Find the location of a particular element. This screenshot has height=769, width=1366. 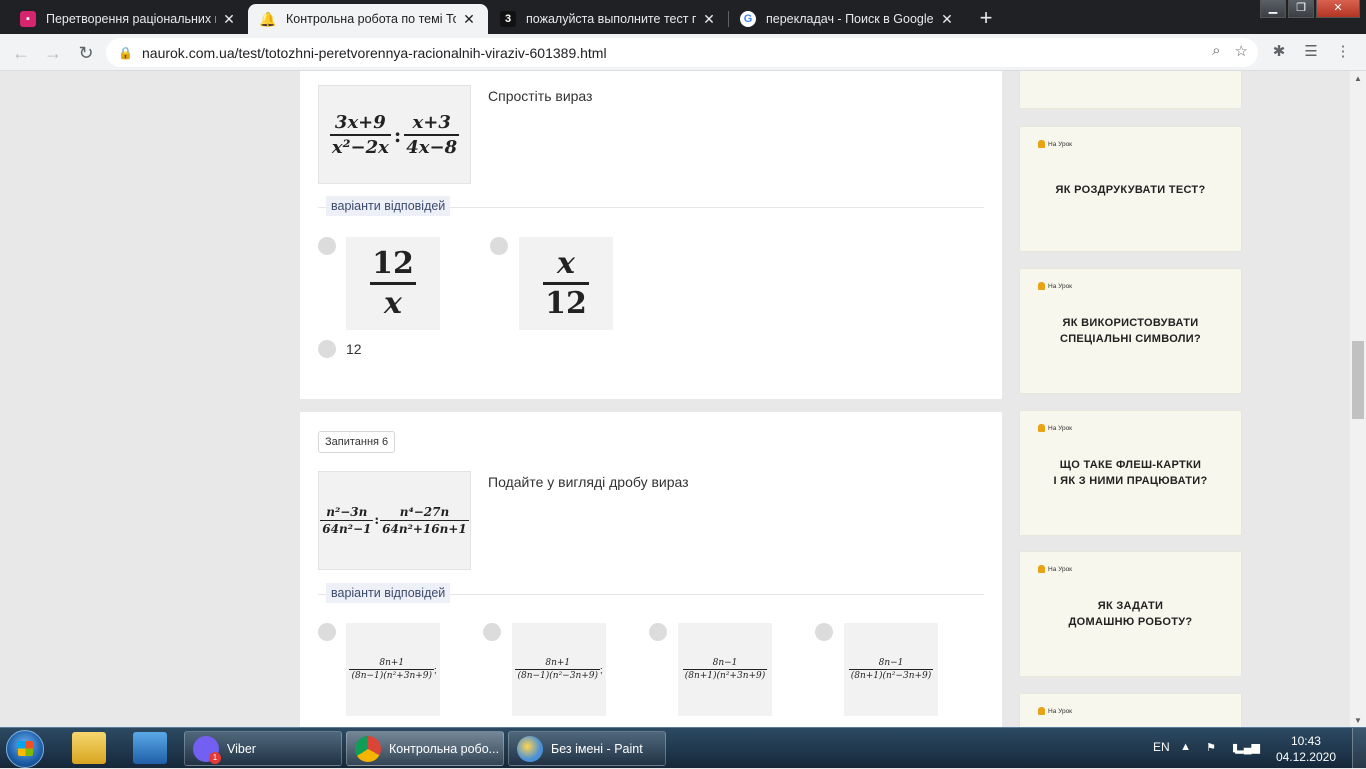

network-signal-icon: ▂▄▆ is located at coordinates (1247, 747).